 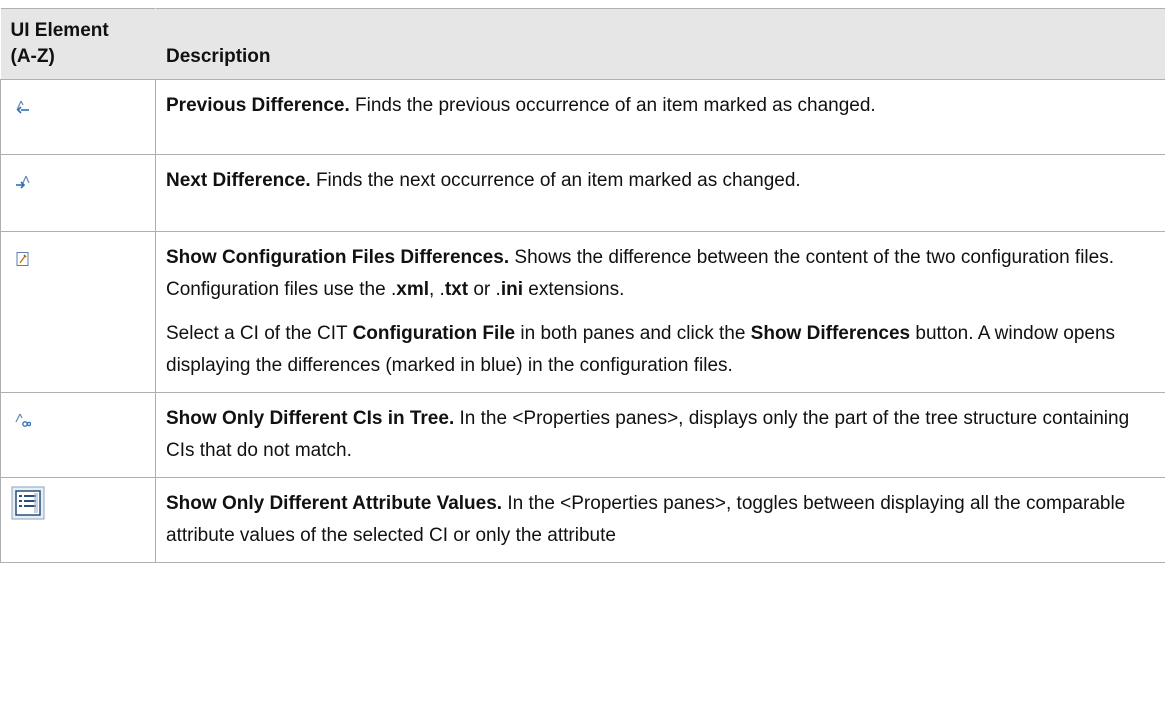 What do you see at coordinates (23, 262) in the screenshot?
I see `show-config-diff-icon` at bounding box center [23, 262].